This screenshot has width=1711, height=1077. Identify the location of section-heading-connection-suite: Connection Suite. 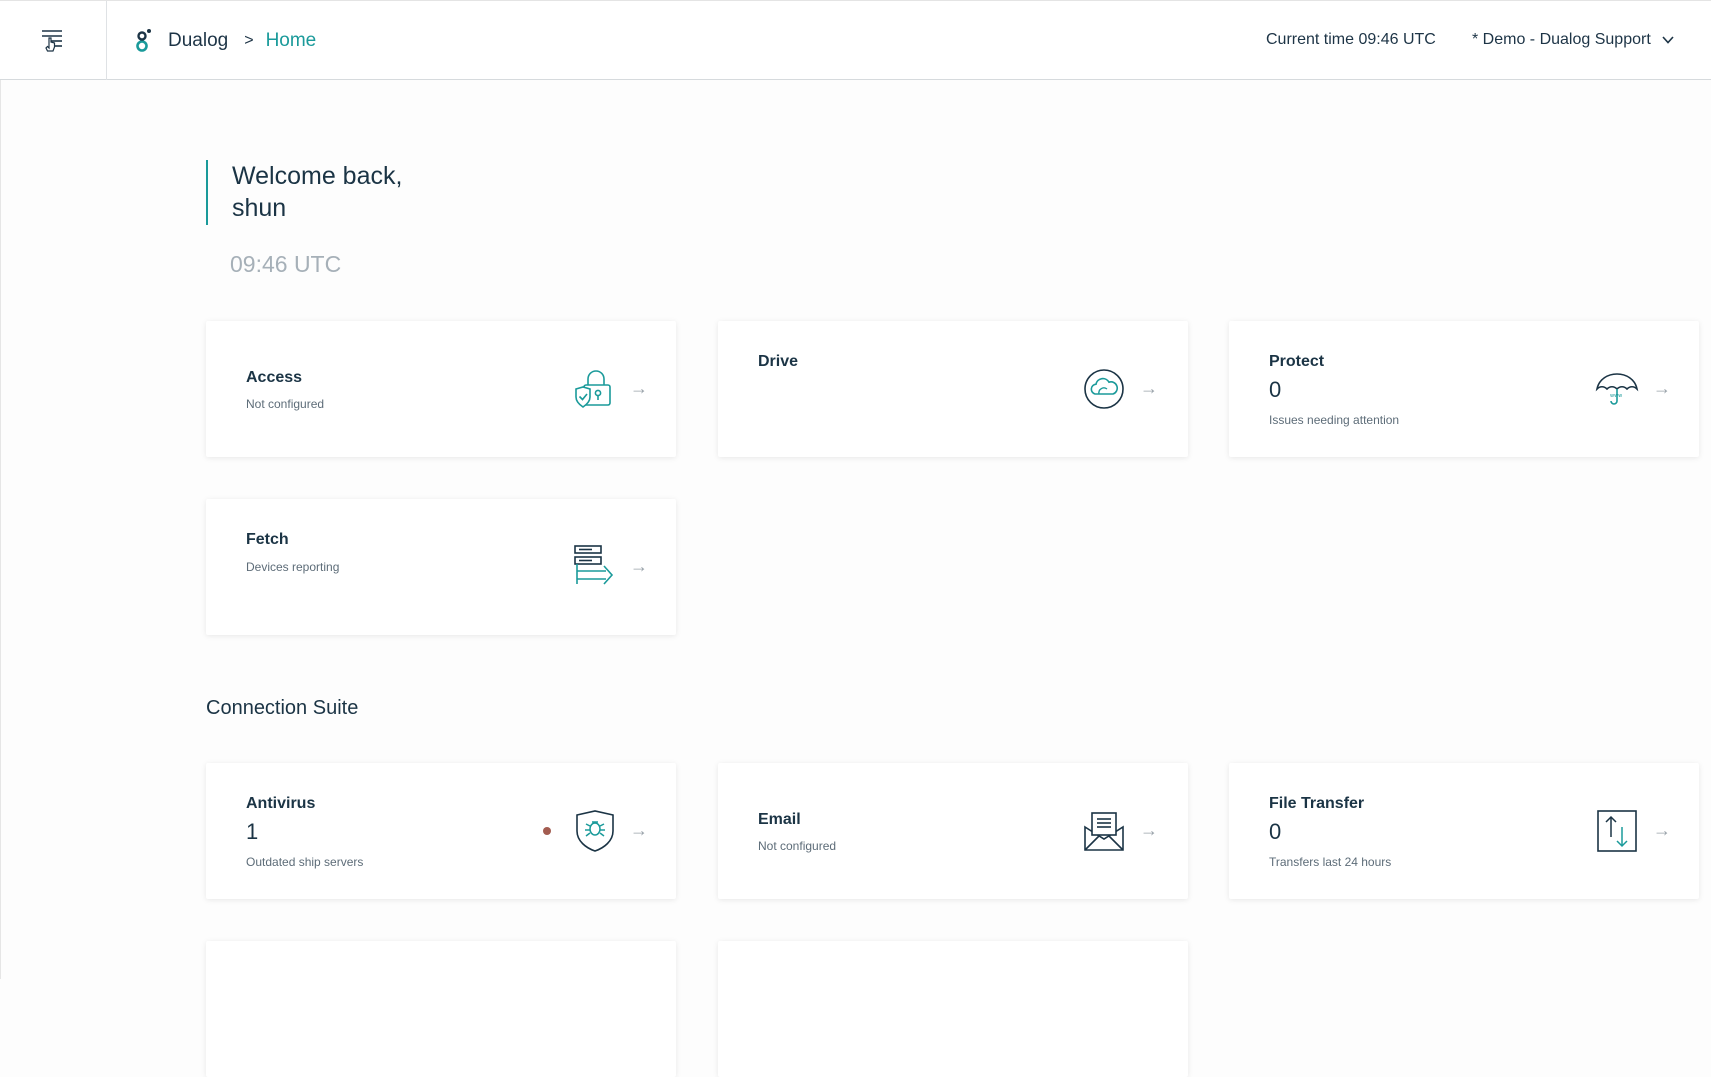
(282, 708).